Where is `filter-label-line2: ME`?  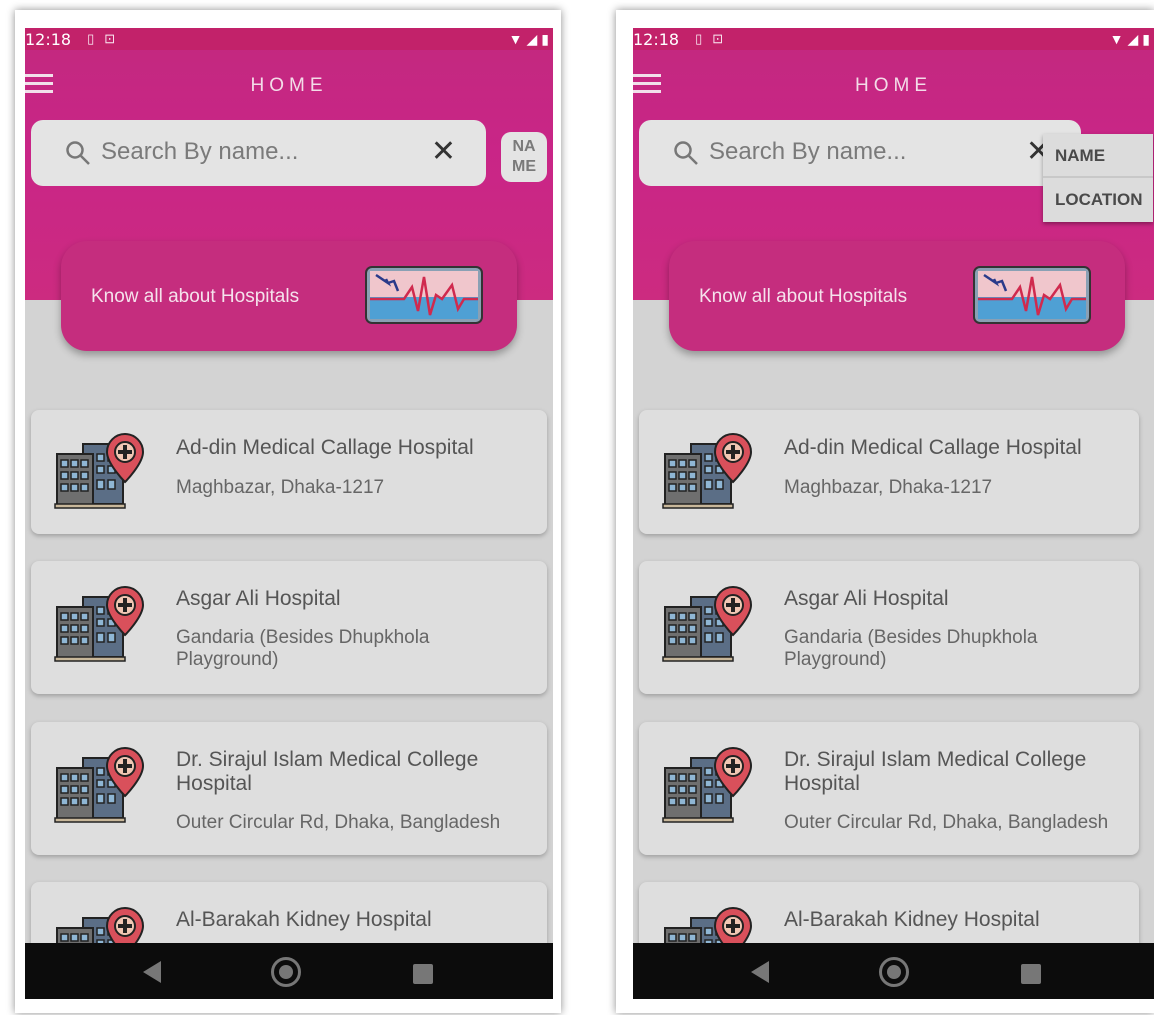
filter-label-line2: ME is located at coordinates (524, 166).